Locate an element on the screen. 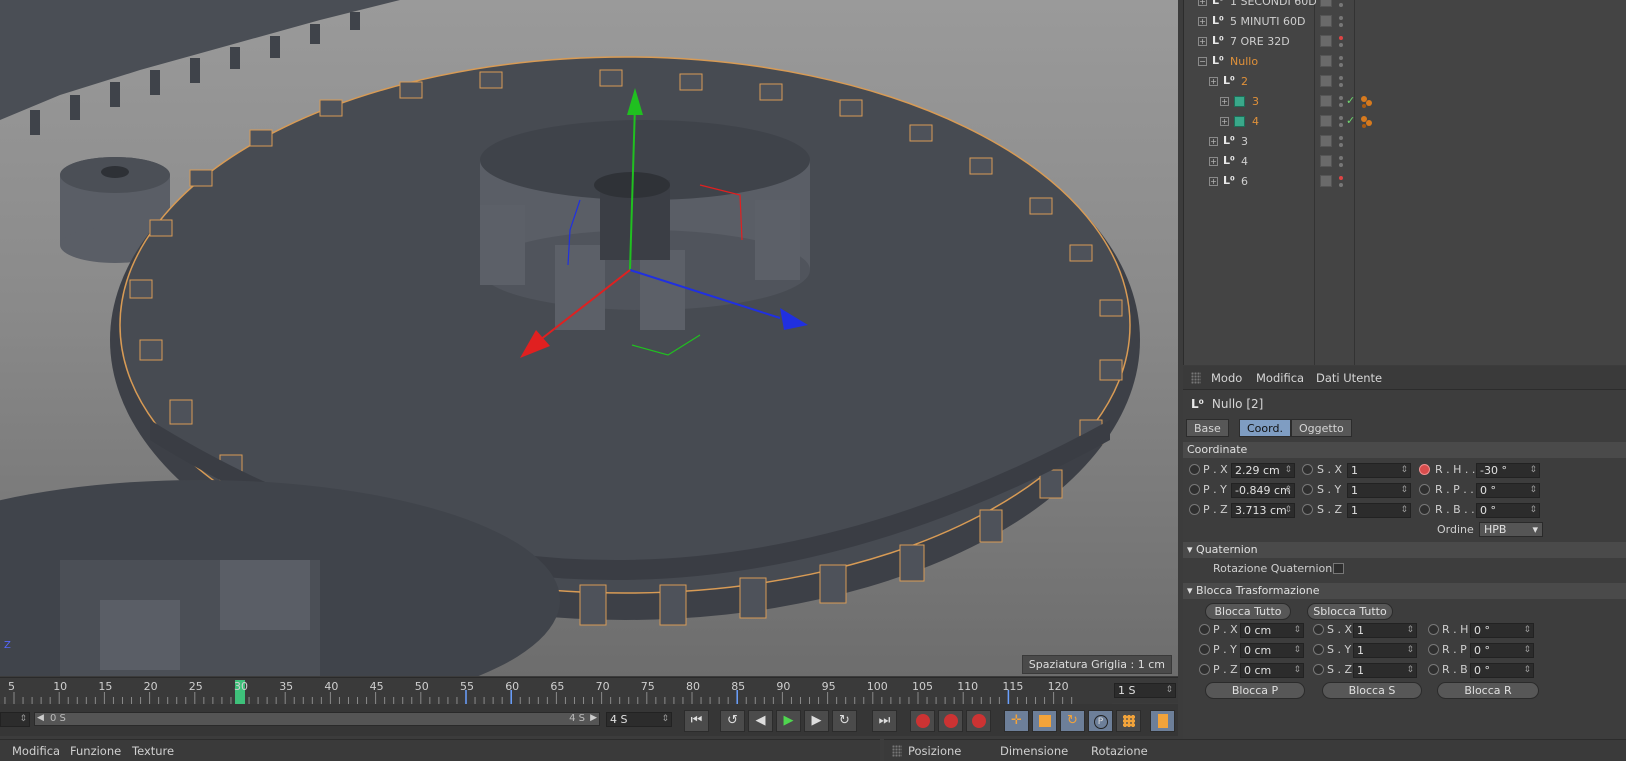 This screenshot has height=761, width=1626. sz-radio is located at coordinates (1307, 509).